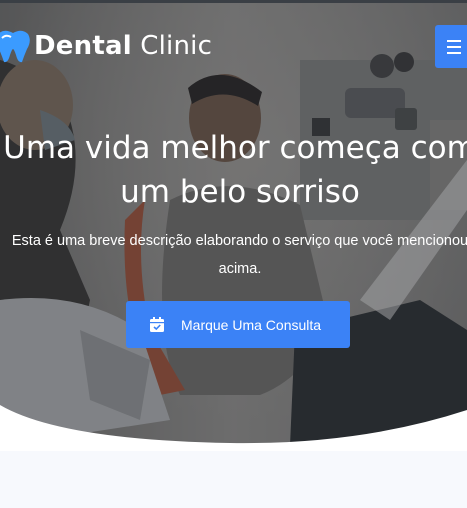 The height and width of the screenshot is (508, 467). What do you see at coordinates (172, 46) in the screenshot?
I see `brand-name-light: Clinic` at bounding box center [172, 46].